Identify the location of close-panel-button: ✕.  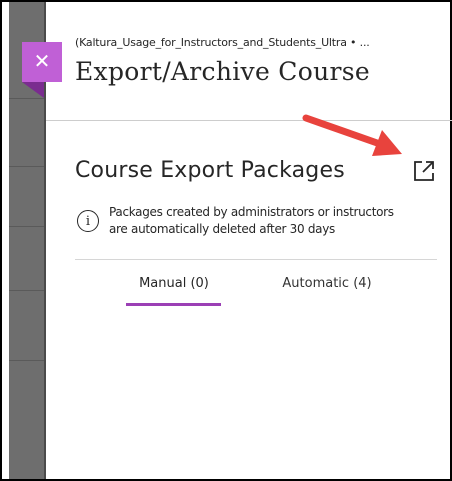
(42, 62).